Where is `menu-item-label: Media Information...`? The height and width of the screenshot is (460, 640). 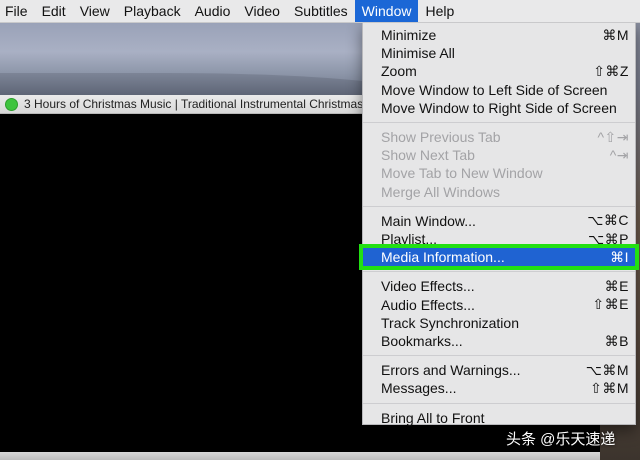
menu-item-label: Media Information... is located at coordinates (443, 257).